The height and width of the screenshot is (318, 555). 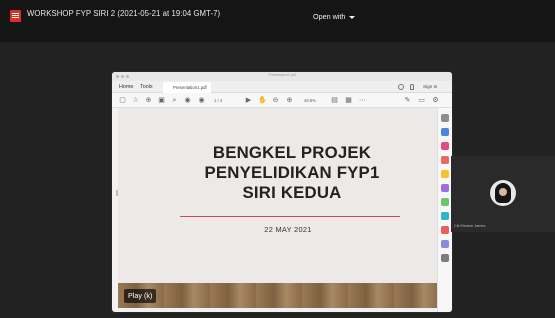 I want to click on fill-sign-icon, so click(x=445, y=230).